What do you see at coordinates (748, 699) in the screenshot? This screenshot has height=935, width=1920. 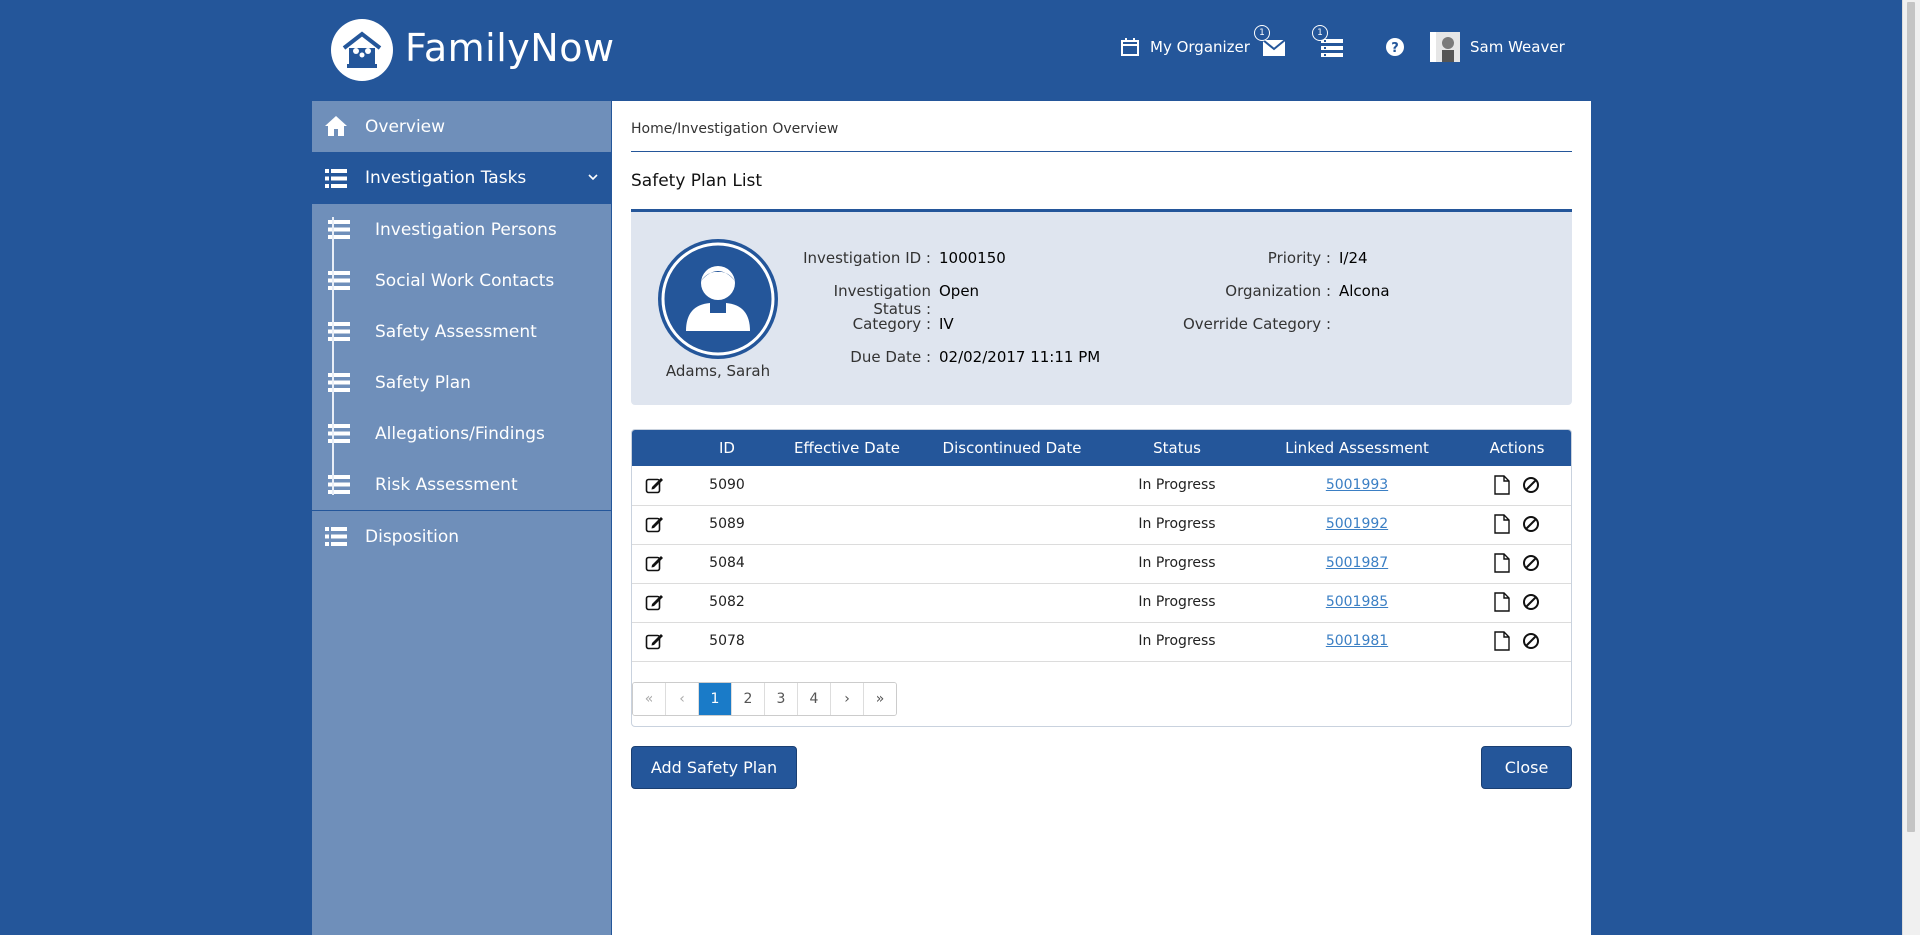 I see `page-2: 2` at bounding box center [748, 699].